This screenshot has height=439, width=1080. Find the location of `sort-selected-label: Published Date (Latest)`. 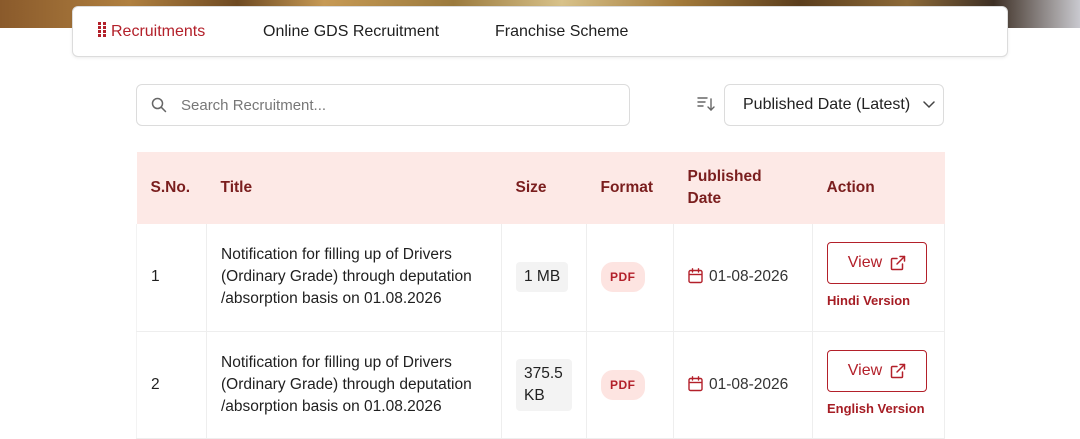

sort-selected-label: Published Date (Latest) is located at coordinates (827, 104).